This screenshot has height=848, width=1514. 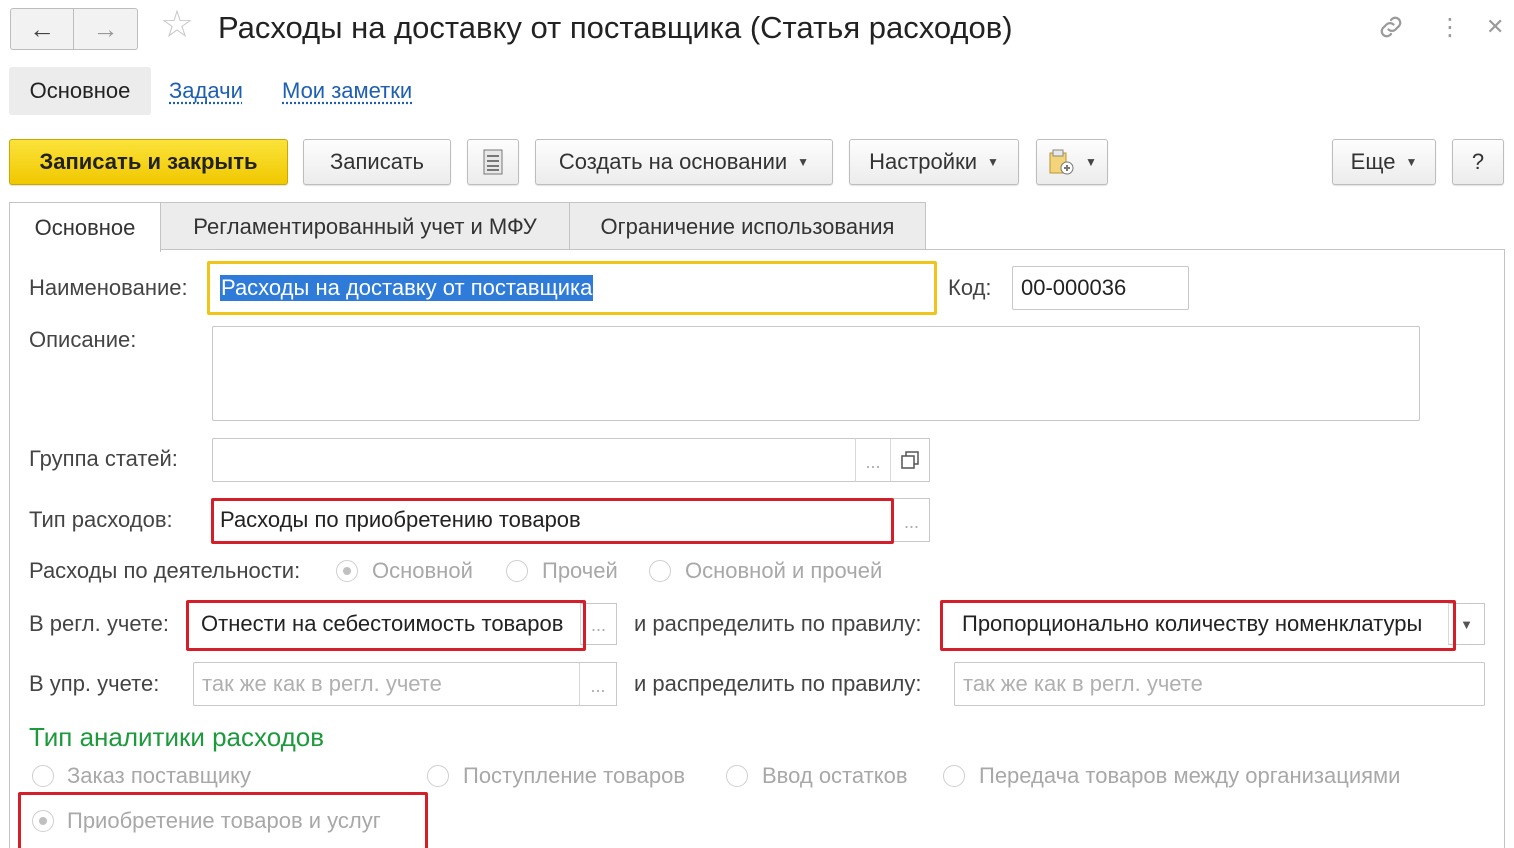 I want to click on activity-radio-other, so click(x=517, y=571).